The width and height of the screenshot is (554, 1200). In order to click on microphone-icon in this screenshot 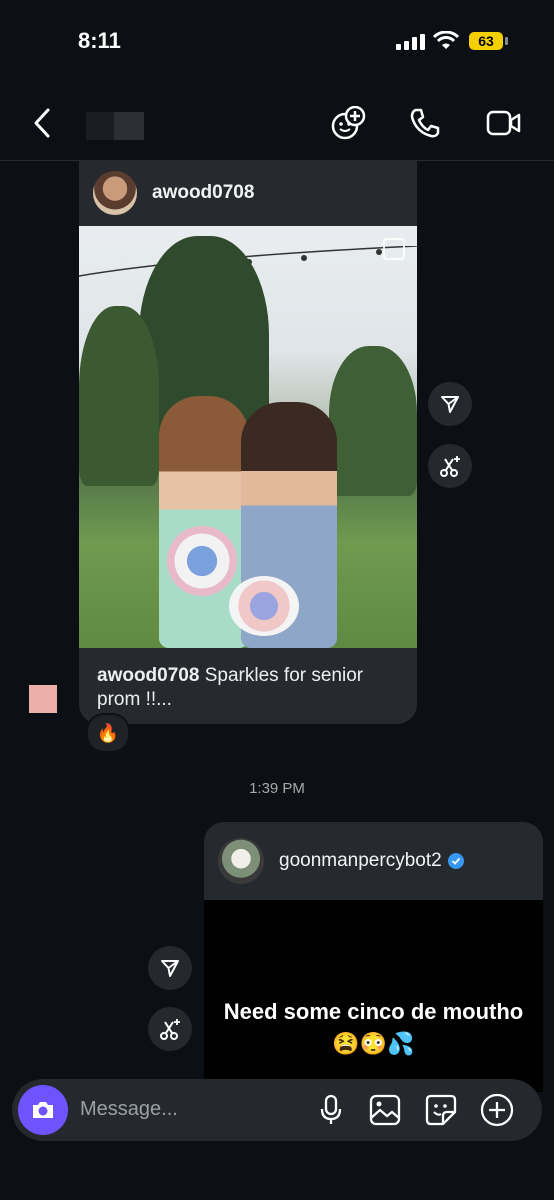, I will do `click(331, 1109)`.